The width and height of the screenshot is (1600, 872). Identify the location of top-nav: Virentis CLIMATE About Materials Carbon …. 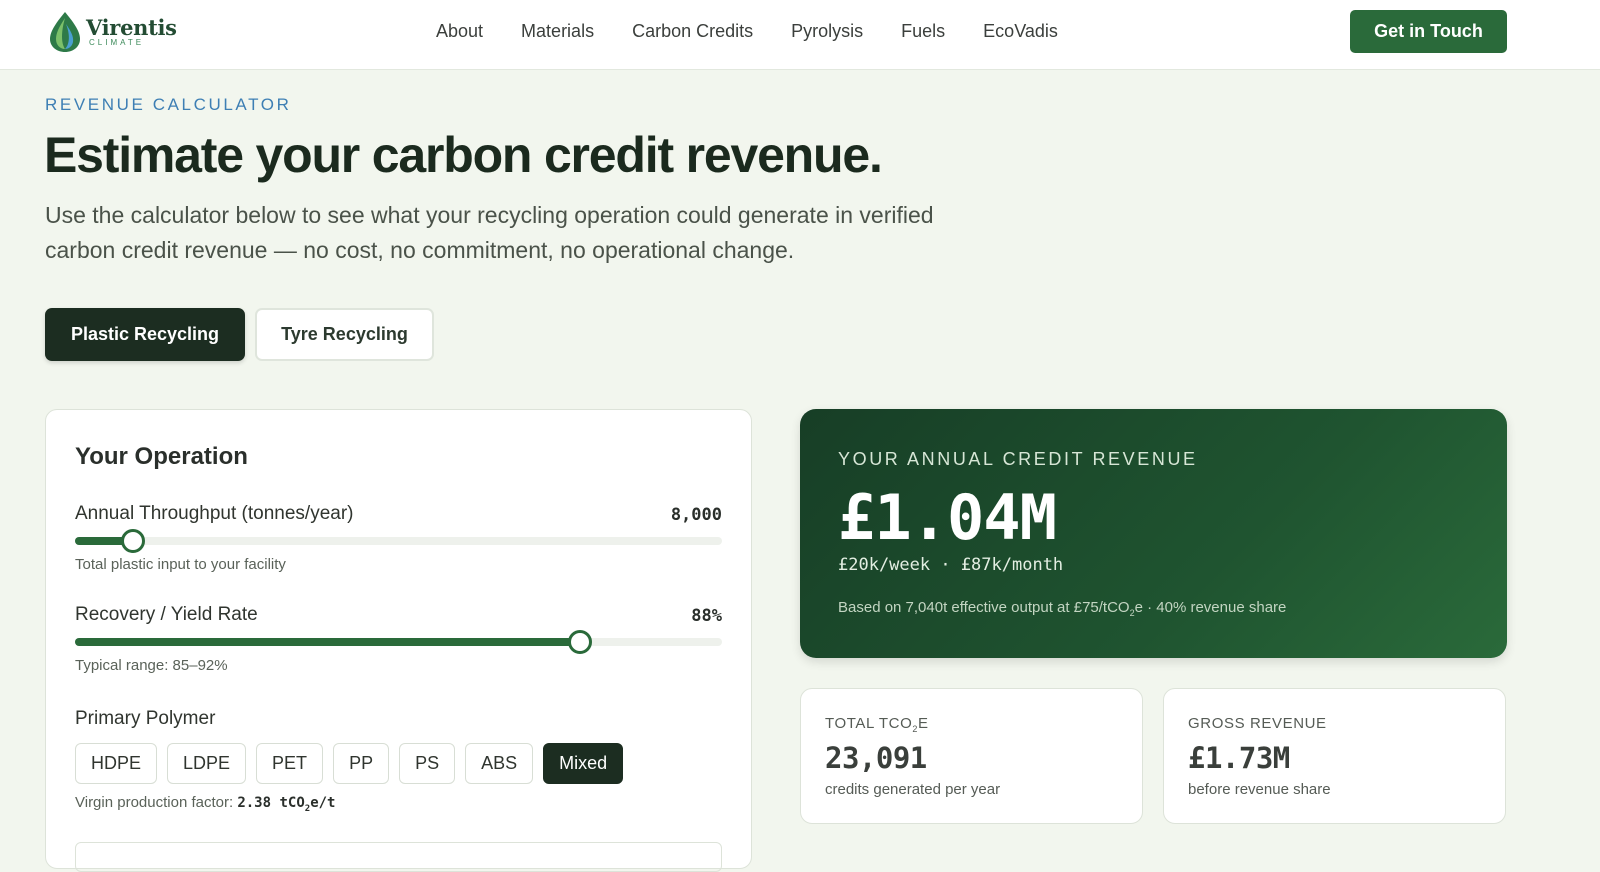
(800, 35).